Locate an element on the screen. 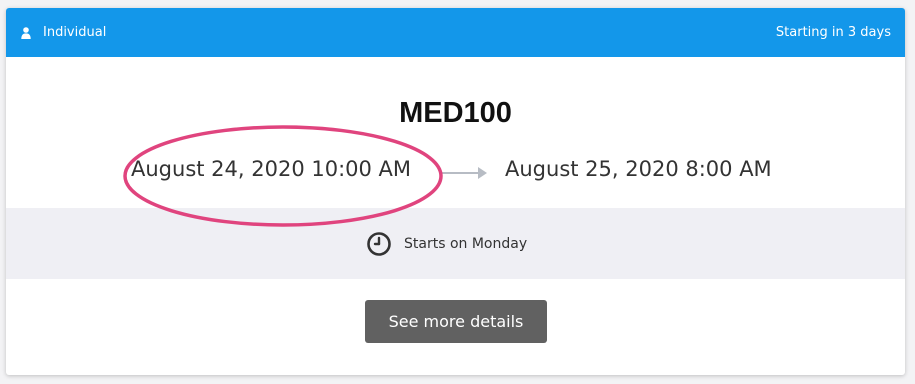  event-type: Individual is located at coordinates (63, 32).